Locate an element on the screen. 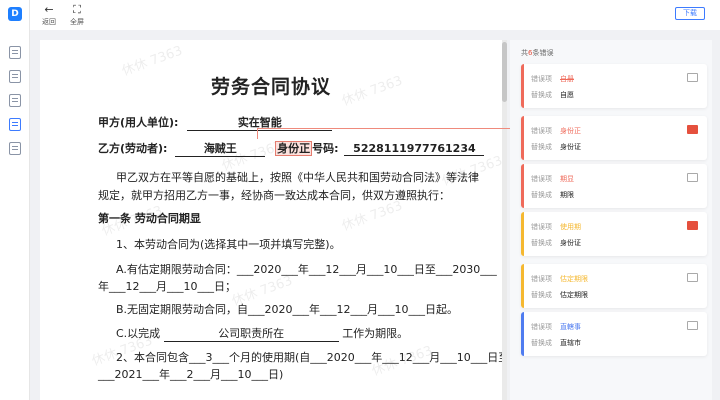 This screenshot has height=400, width=720. wrong-value: 估定期限 is located at coordinates (574, 279).